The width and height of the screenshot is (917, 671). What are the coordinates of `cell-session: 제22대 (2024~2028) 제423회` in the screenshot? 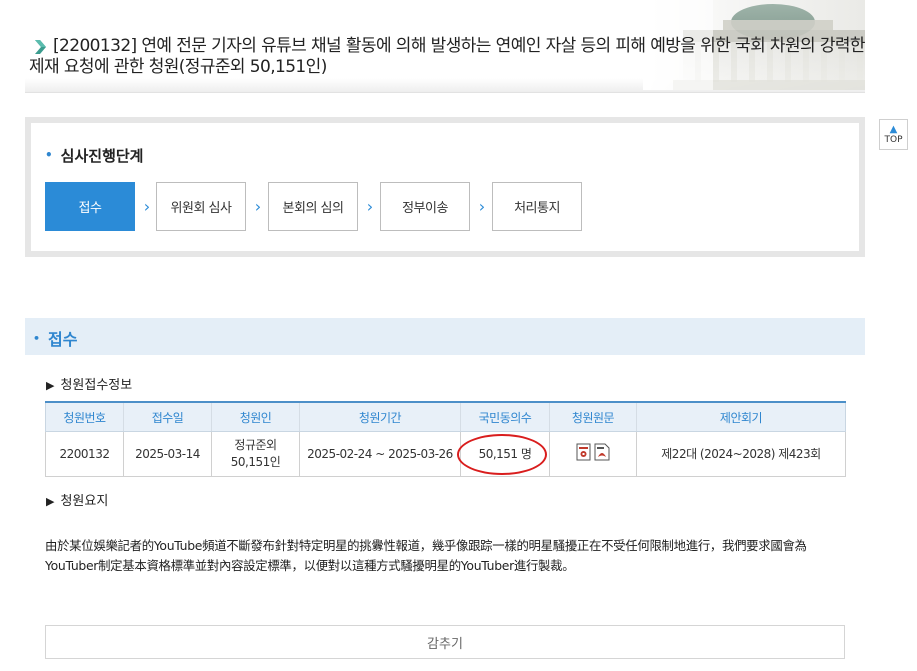 It's located at (741, 454).